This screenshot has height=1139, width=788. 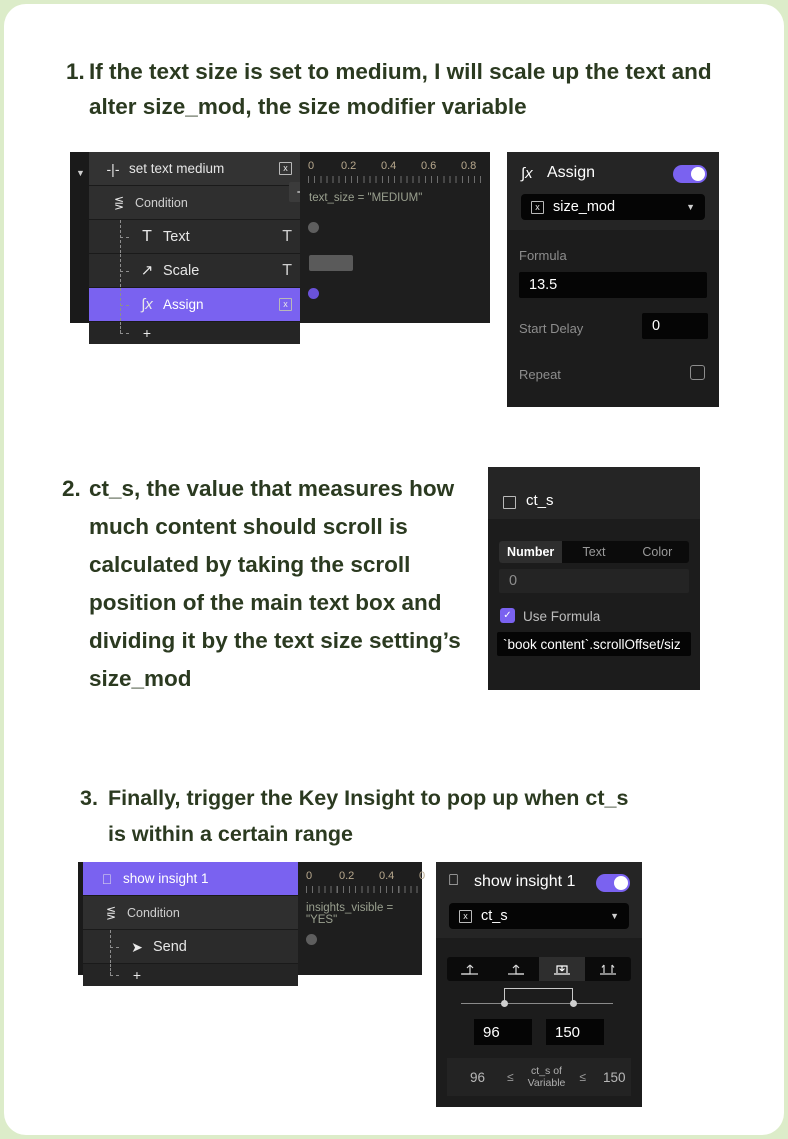 What do you see at coordinates (510, 1077) in the screenshot?
I see `summary-op-left: ≤` at bounding box center [510, 1077].